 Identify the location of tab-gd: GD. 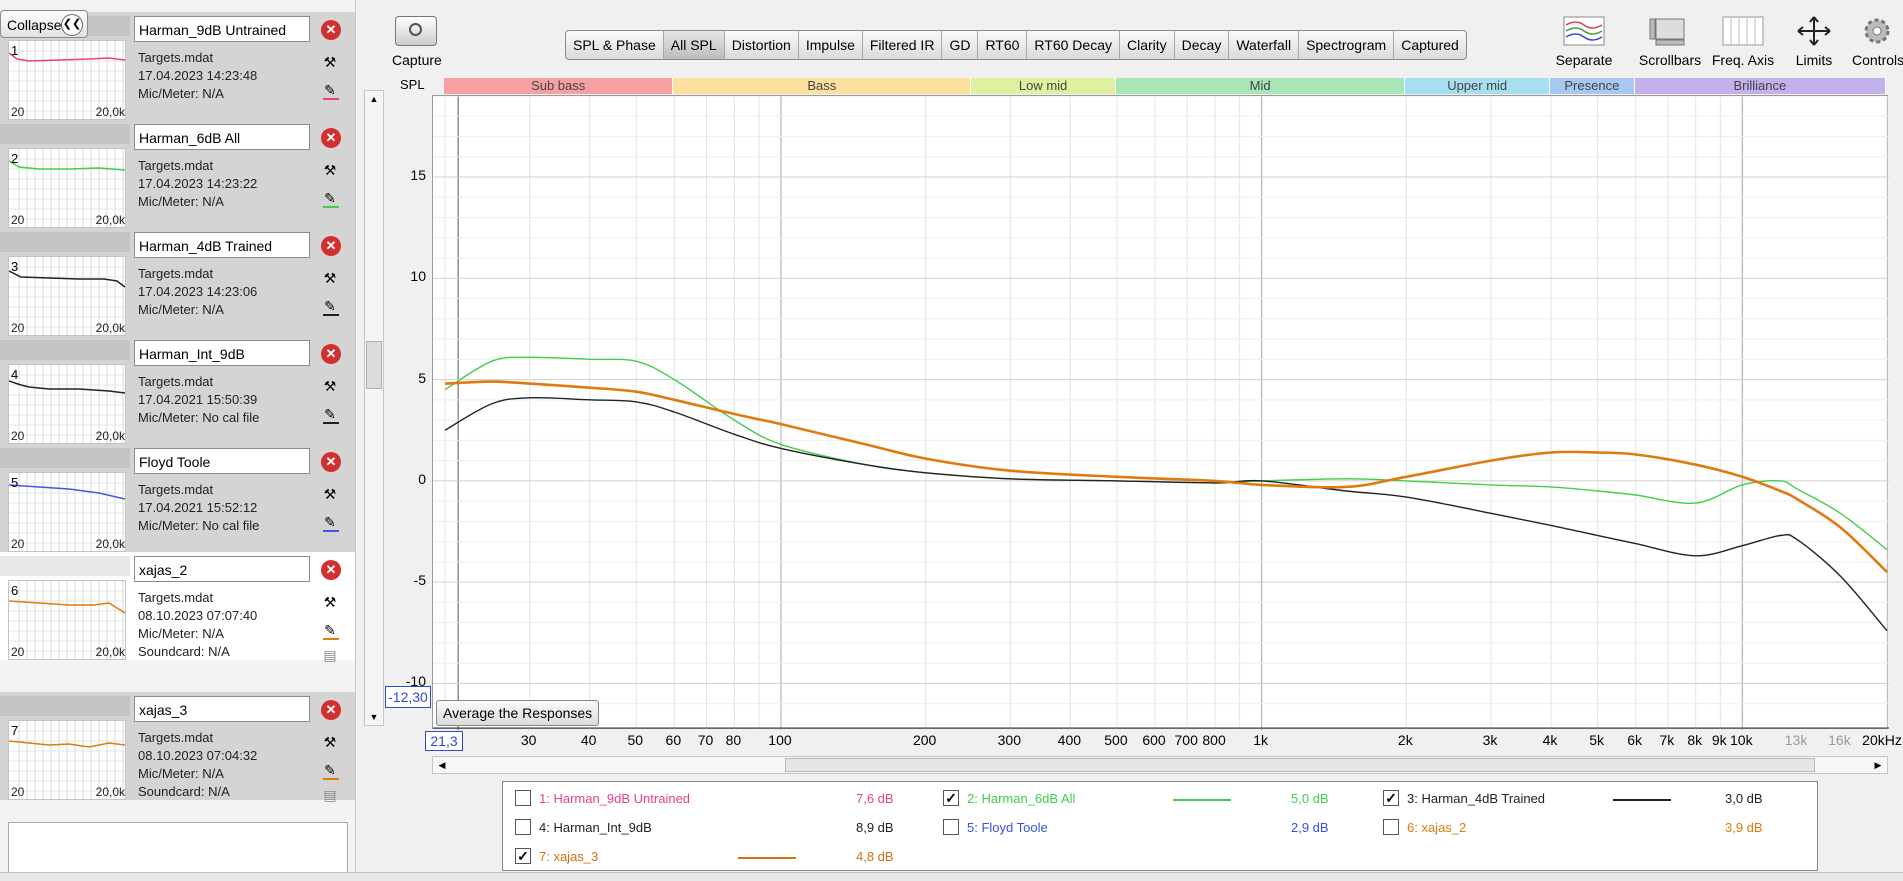
(960, 45).